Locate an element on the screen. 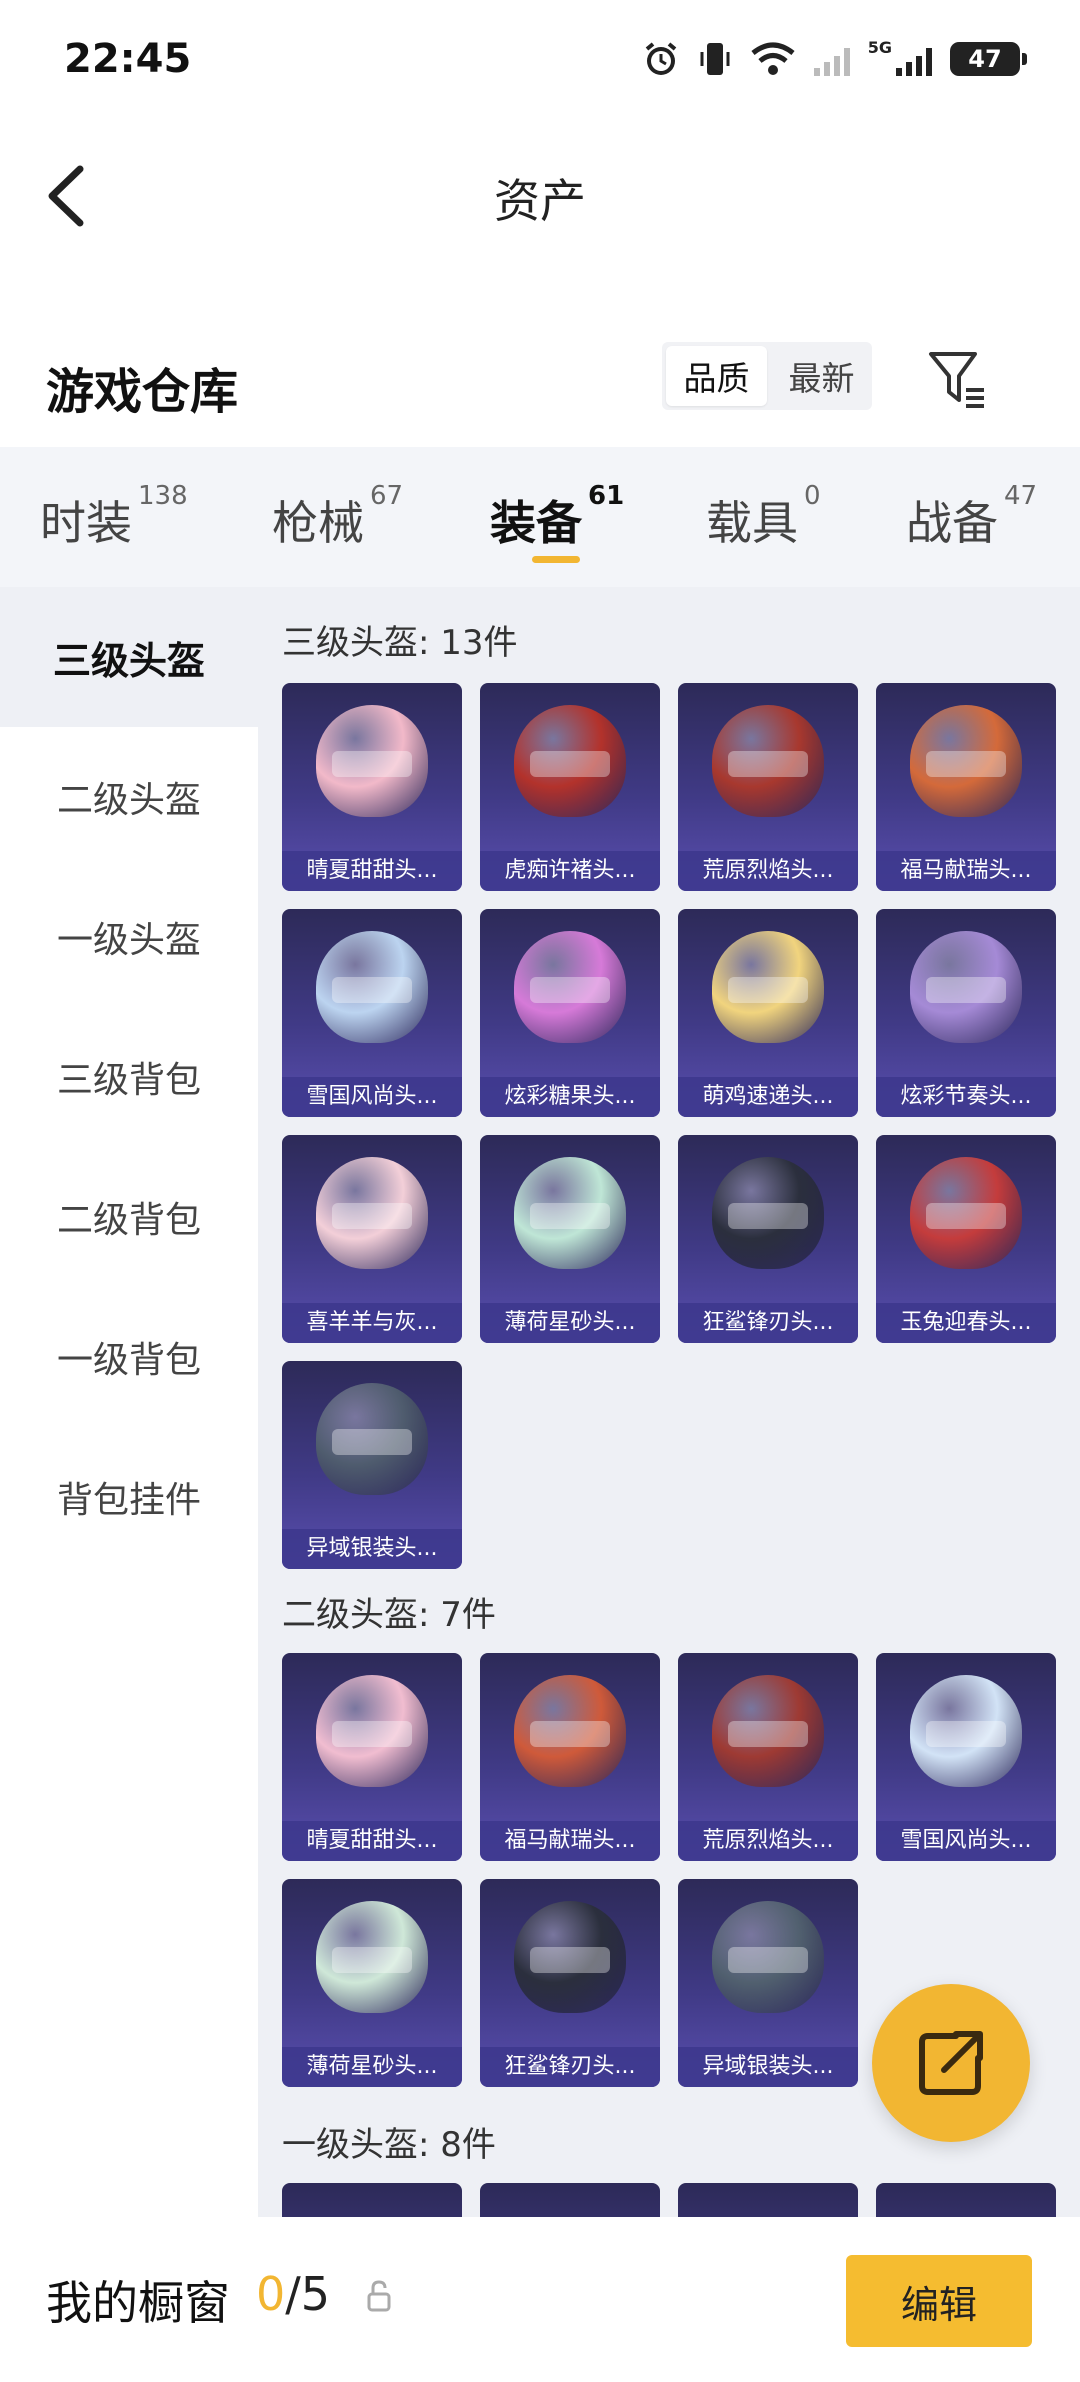 The height and width of the screenshot is (2382, 1080). warehouse-title: 游戏仓库 is located at coordinates (142, 392).